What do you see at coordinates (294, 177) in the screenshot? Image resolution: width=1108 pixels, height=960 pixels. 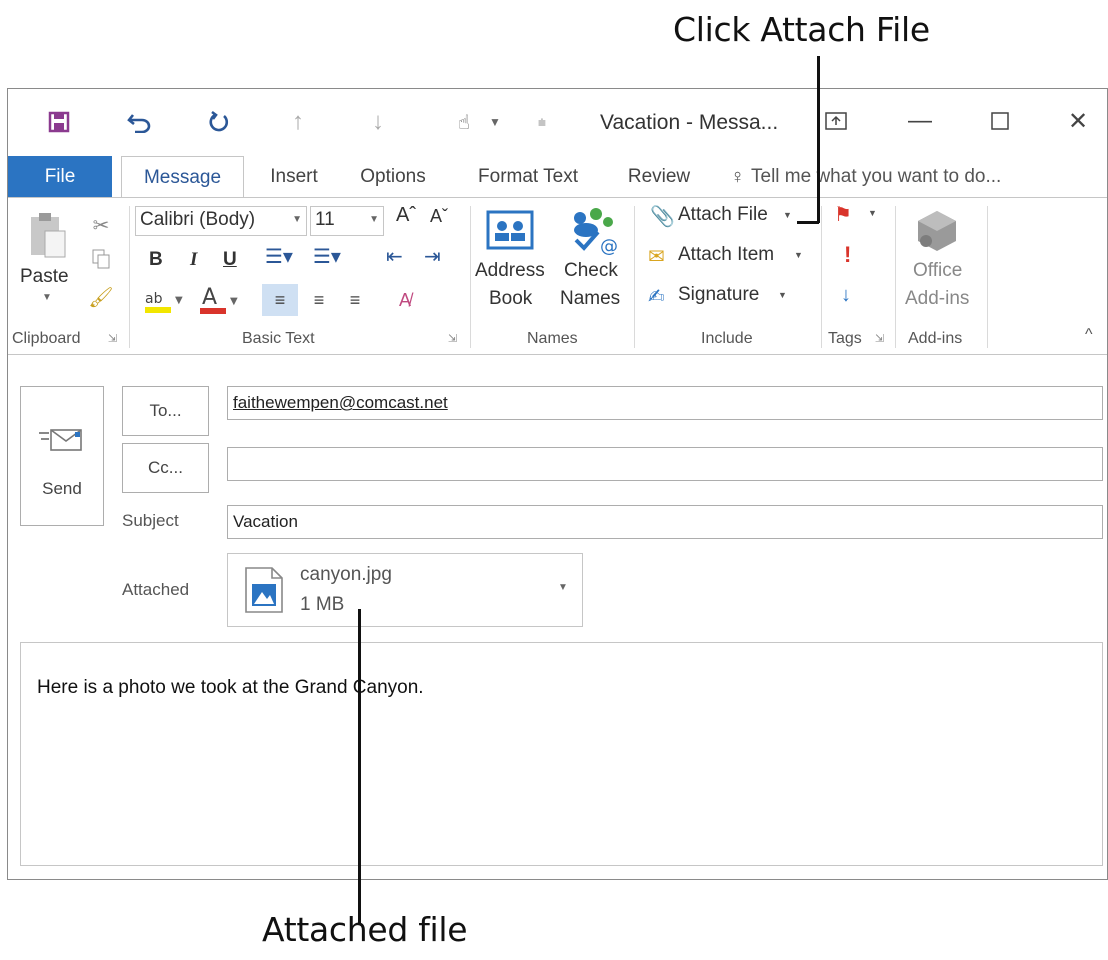 I see `tab-insert: Insert` at bounding box center [294, 177].